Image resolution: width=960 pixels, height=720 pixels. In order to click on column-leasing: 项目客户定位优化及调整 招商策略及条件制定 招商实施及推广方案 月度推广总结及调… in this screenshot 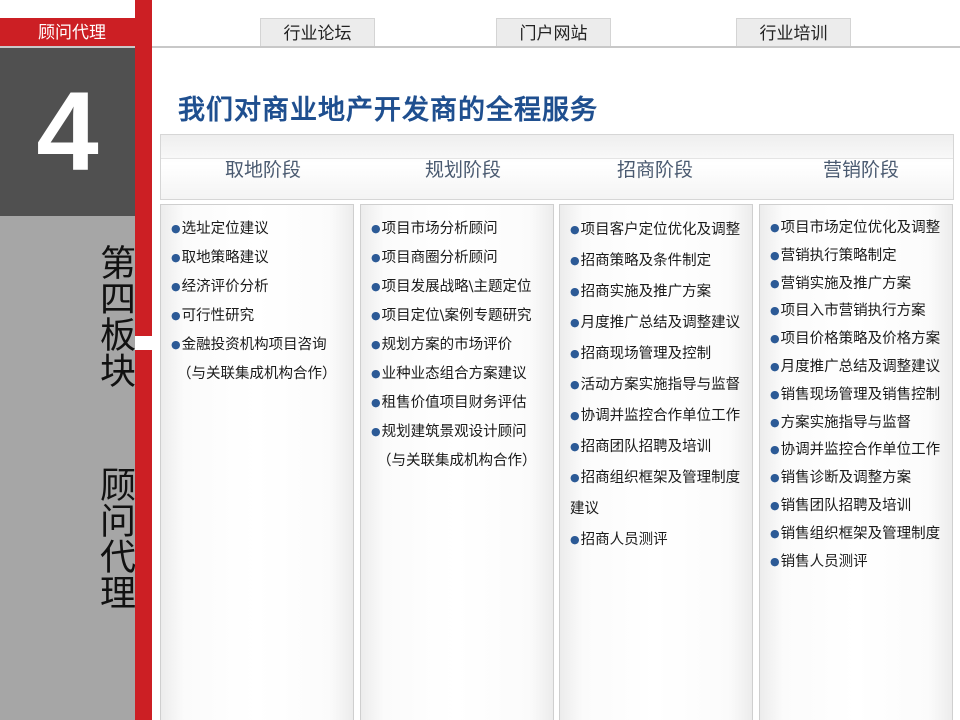, I will do `click(656, 462)`.